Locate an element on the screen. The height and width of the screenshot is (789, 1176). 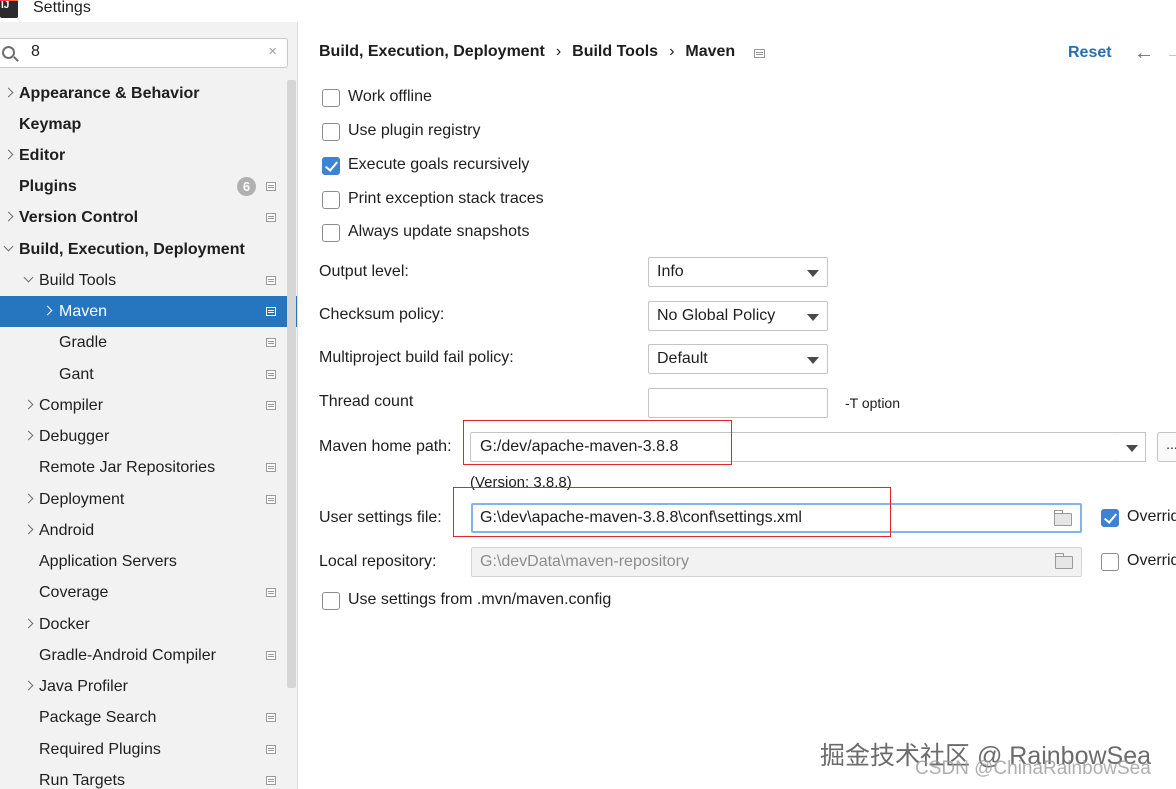
fail-policy-label: Multiproject build fail policy: is located at coordinates (416, 357).